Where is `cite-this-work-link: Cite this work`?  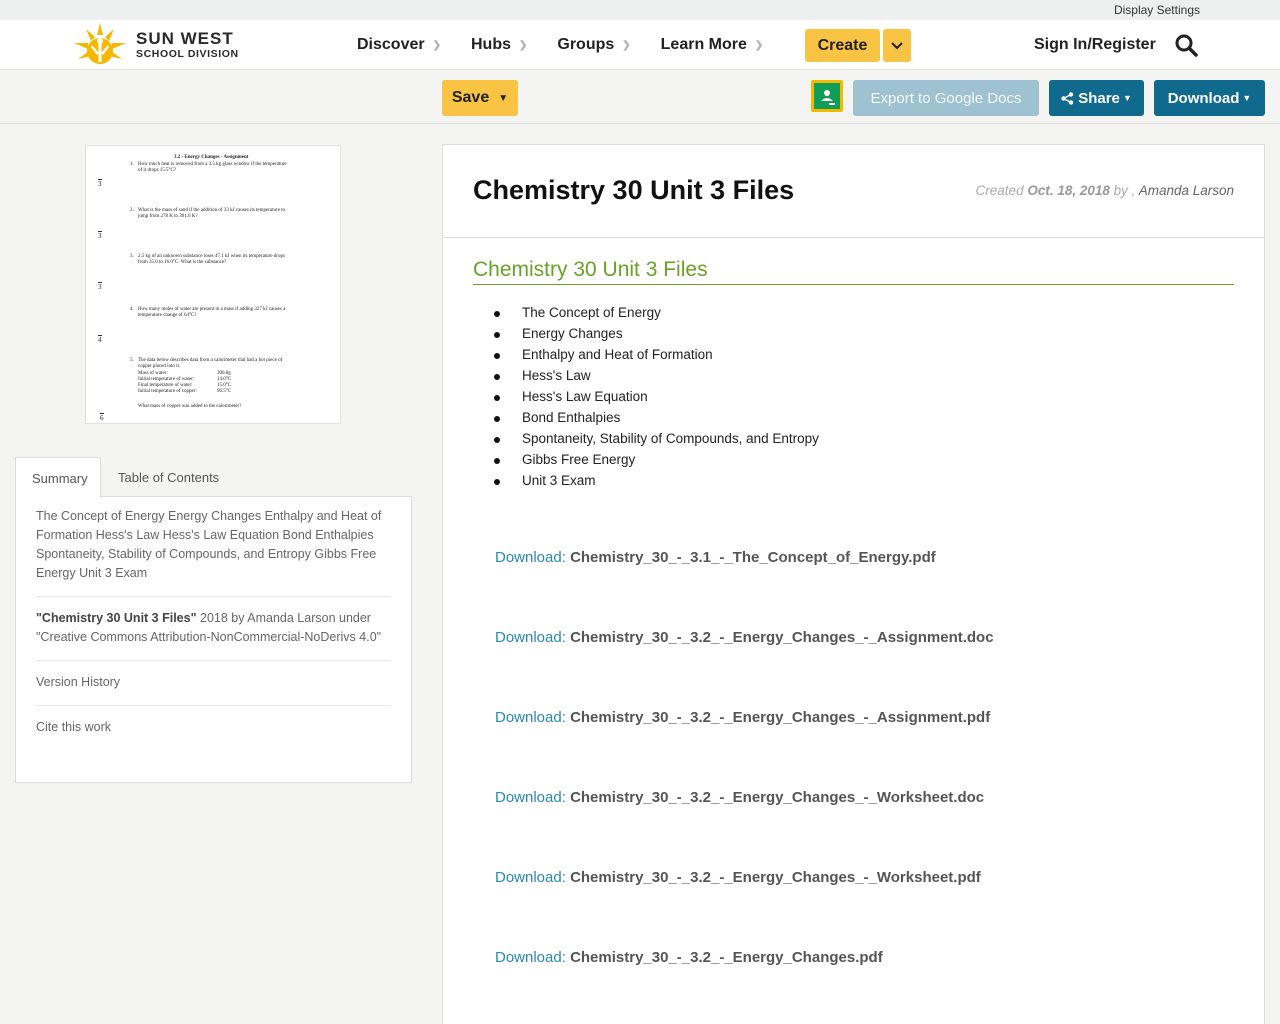 cite-this-work-link: Cite this work is located at coordinates (213, 734).